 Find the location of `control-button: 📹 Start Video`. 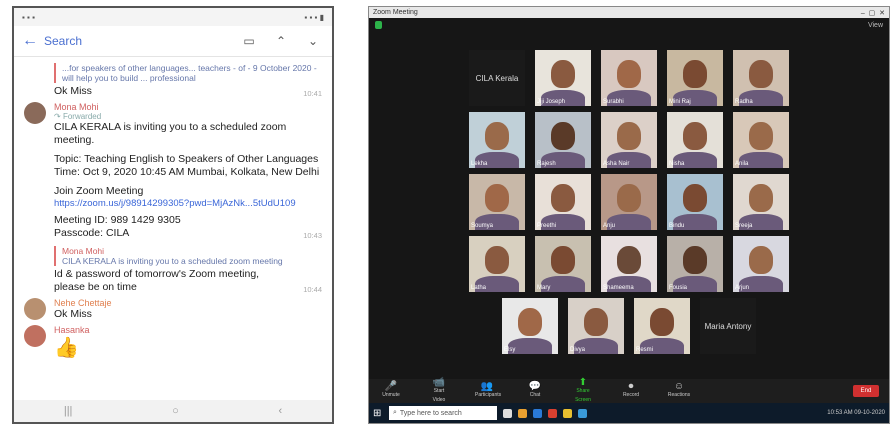

control-button: 📹 Start Video is located at coordinates (439, 391).